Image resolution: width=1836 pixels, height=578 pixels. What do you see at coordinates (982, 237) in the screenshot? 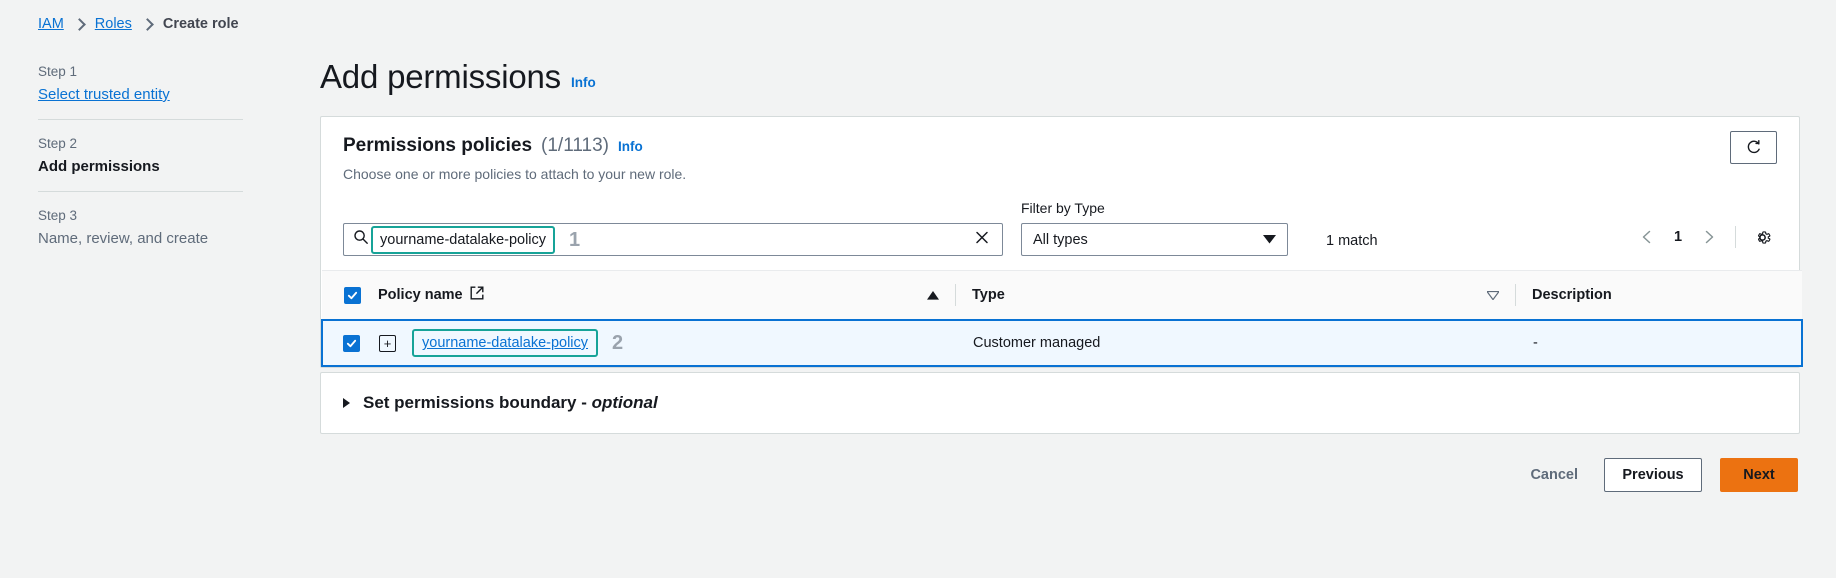
I see `close-icon` at bounding box center [982, 237].